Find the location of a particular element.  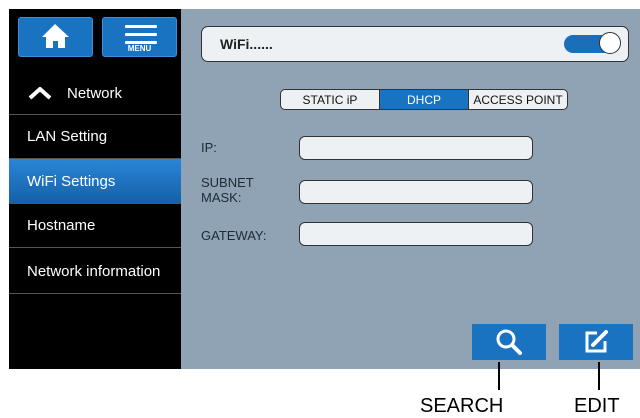

edit-icon is located at coordinates (596, 341).